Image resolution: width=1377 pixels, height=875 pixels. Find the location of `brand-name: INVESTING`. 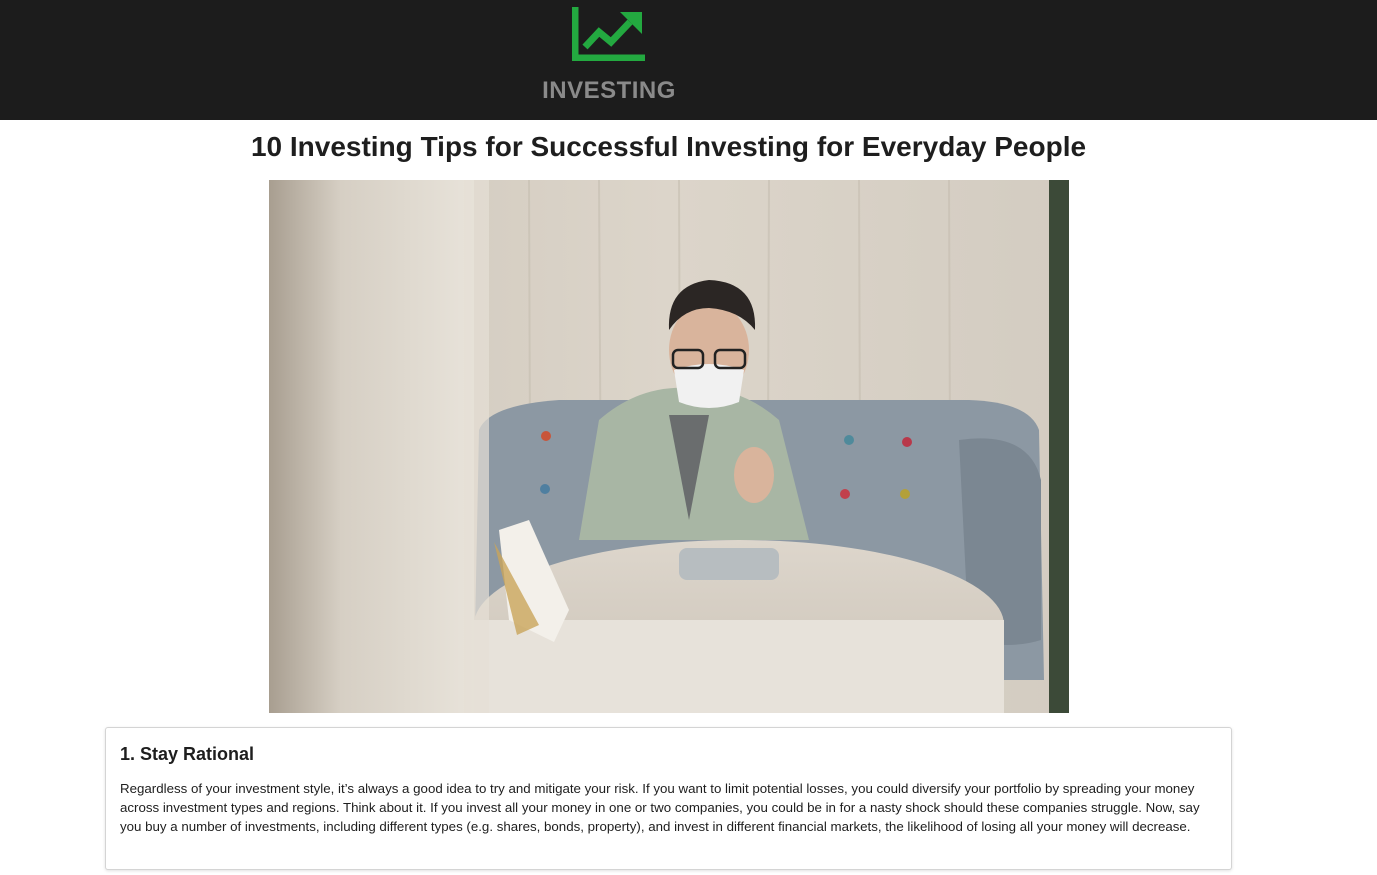

brand-name: INVESTING is located at coordinates (609, 91).